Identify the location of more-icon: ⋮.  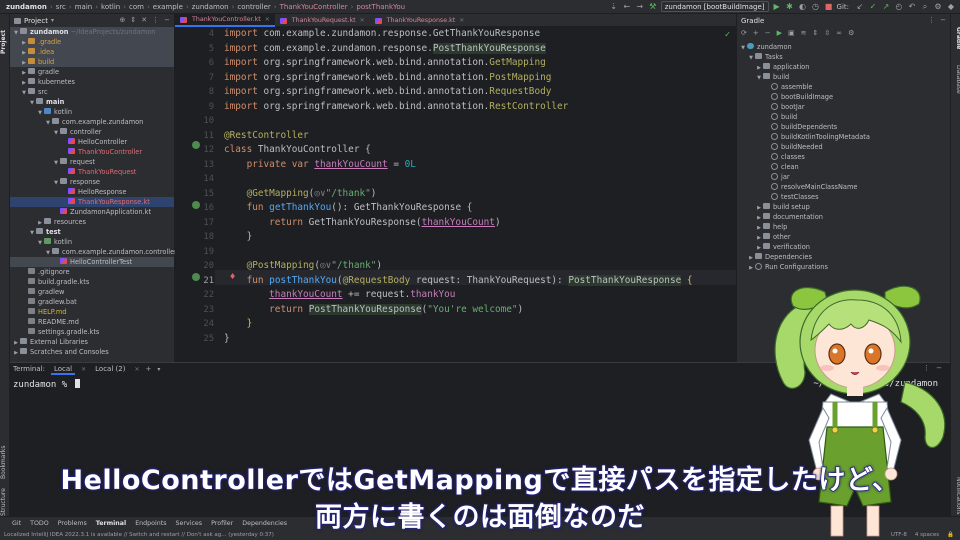
(931, 20).